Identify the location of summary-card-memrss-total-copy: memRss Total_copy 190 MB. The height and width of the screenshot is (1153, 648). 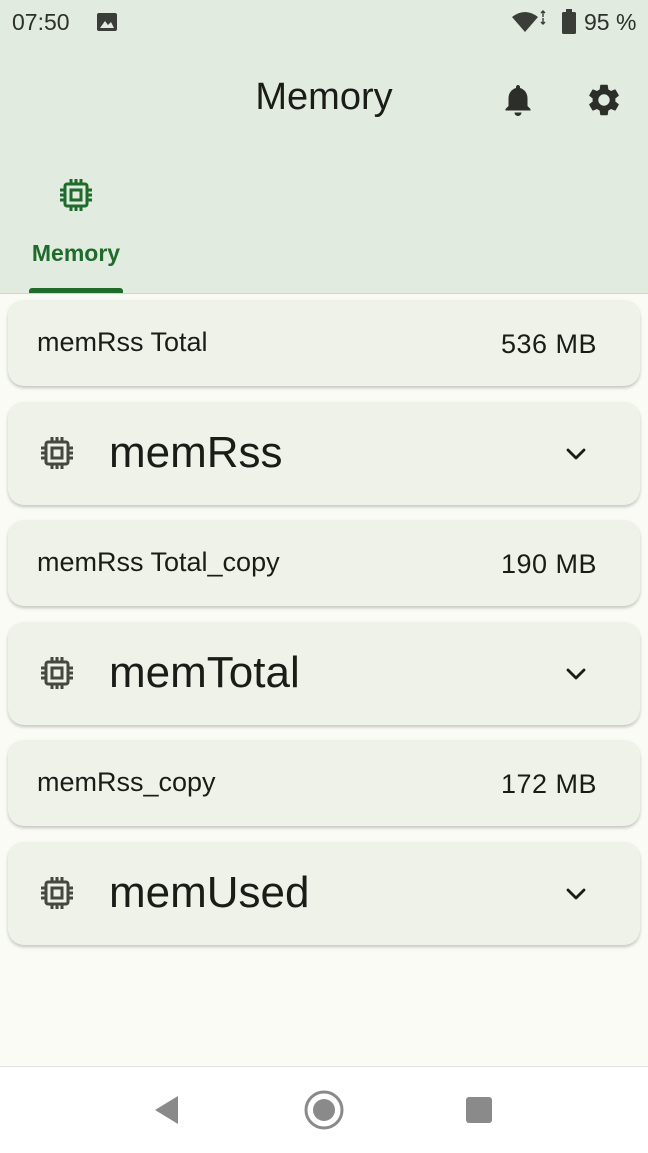
(324, 563).